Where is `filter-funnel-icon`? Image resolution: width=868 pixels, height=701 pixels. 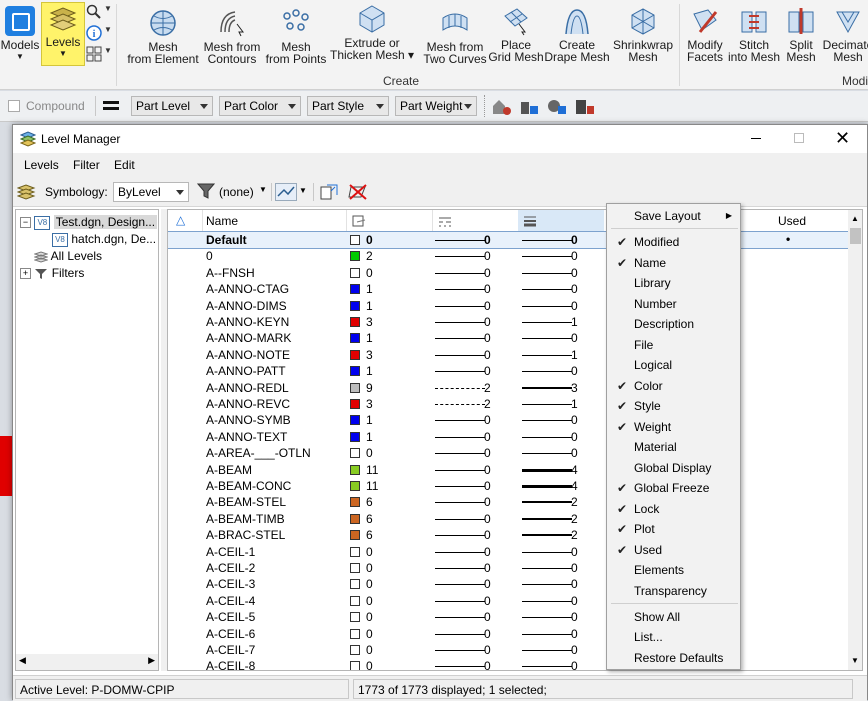
filter-funnel-icon is located at coordinates (206, 191).